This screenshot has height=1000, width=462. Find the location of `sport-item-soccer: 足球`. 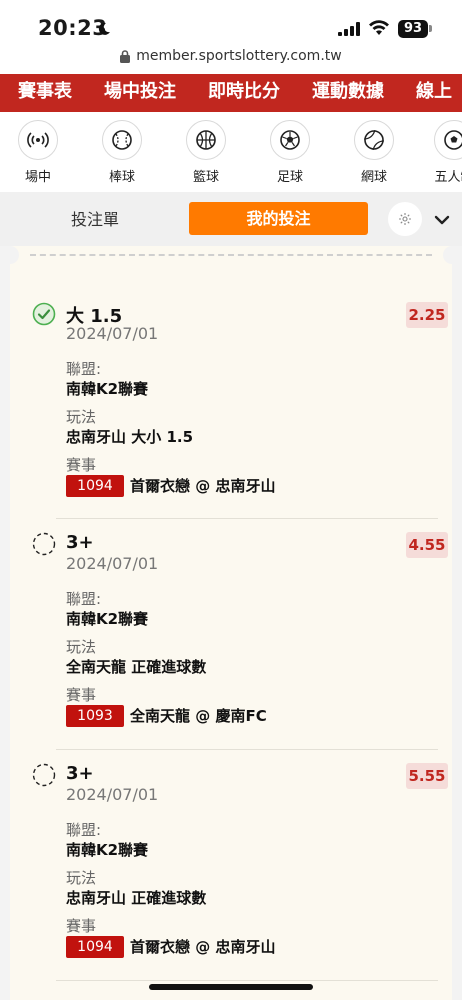

sport-item-soccer: 足球 is located at coordinates (290, 152).